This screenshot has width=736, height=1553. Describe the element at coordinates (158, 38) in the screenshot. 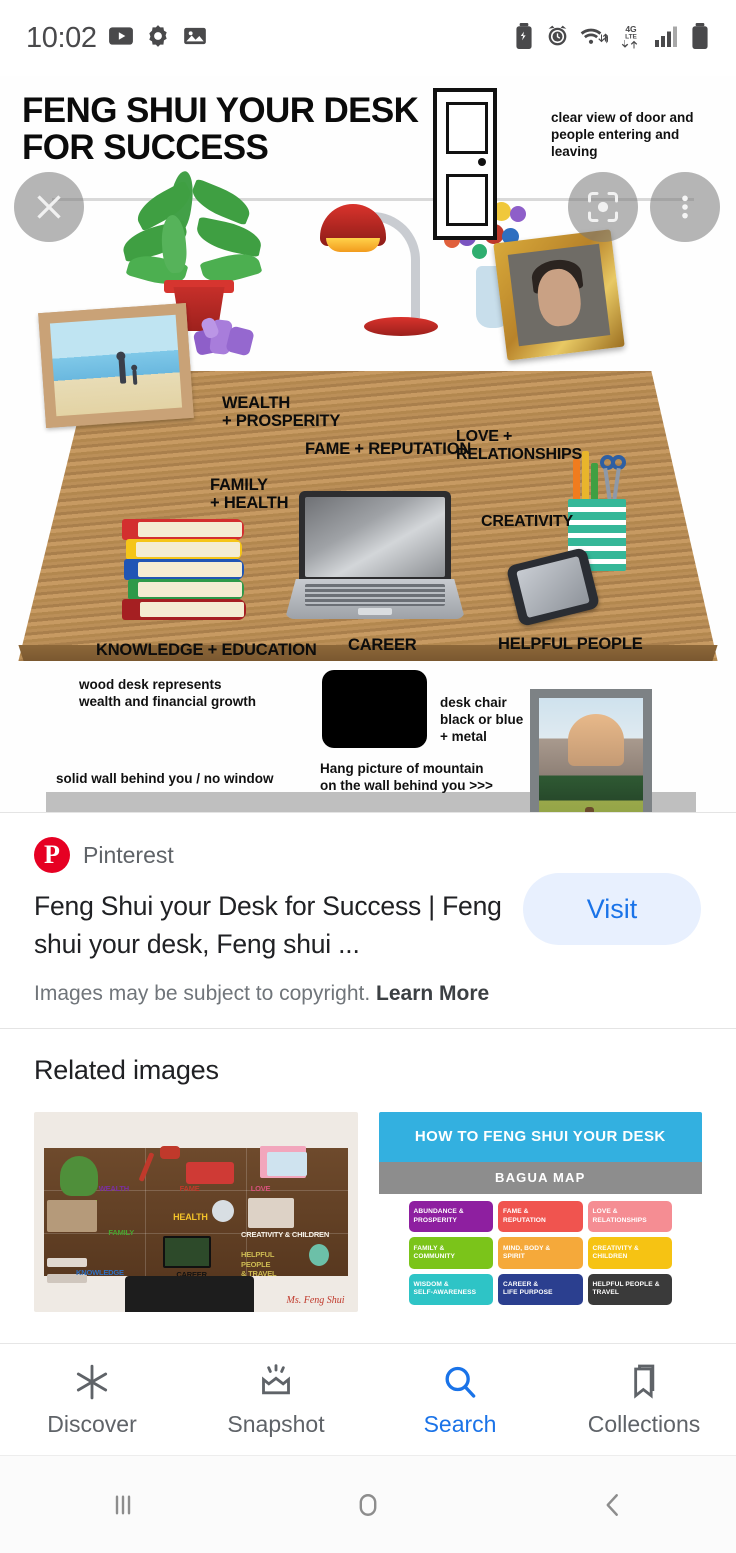

I see `settings-gear-icon` at that location.